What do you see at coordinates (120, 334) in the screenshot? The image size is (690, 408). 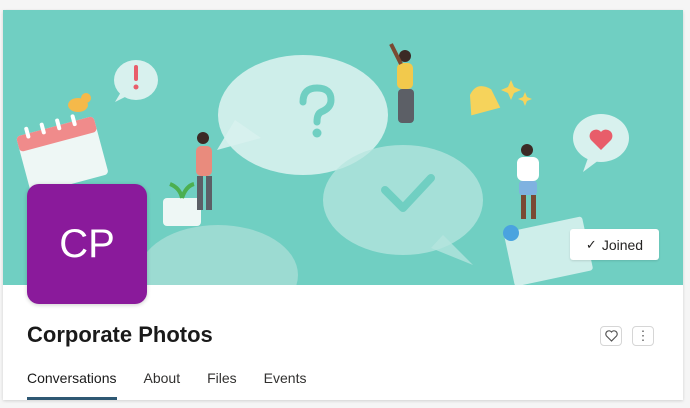 I see `group-title: Corporate Photos` at bounding box center [120, 334].